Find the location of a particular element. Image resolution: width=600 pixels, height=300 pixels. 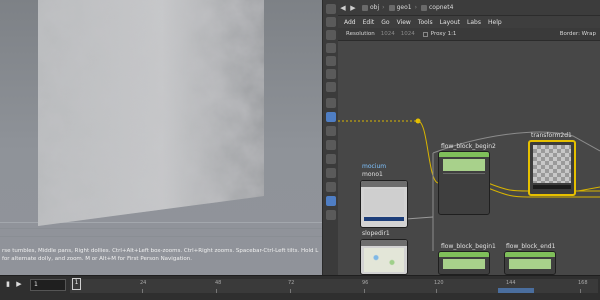

tick-label: 144 is located at coordinates (511, 283).